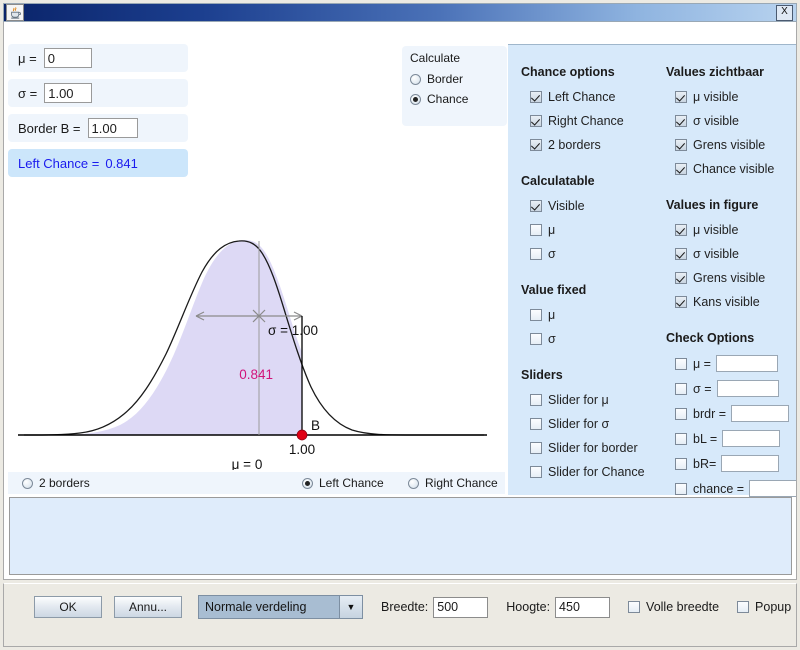 This screenshot has width=800, height=650. Describe the element at coordinates (554, 290) in the screenshot. I see `value-fixed-title: Value fixed` at that location.